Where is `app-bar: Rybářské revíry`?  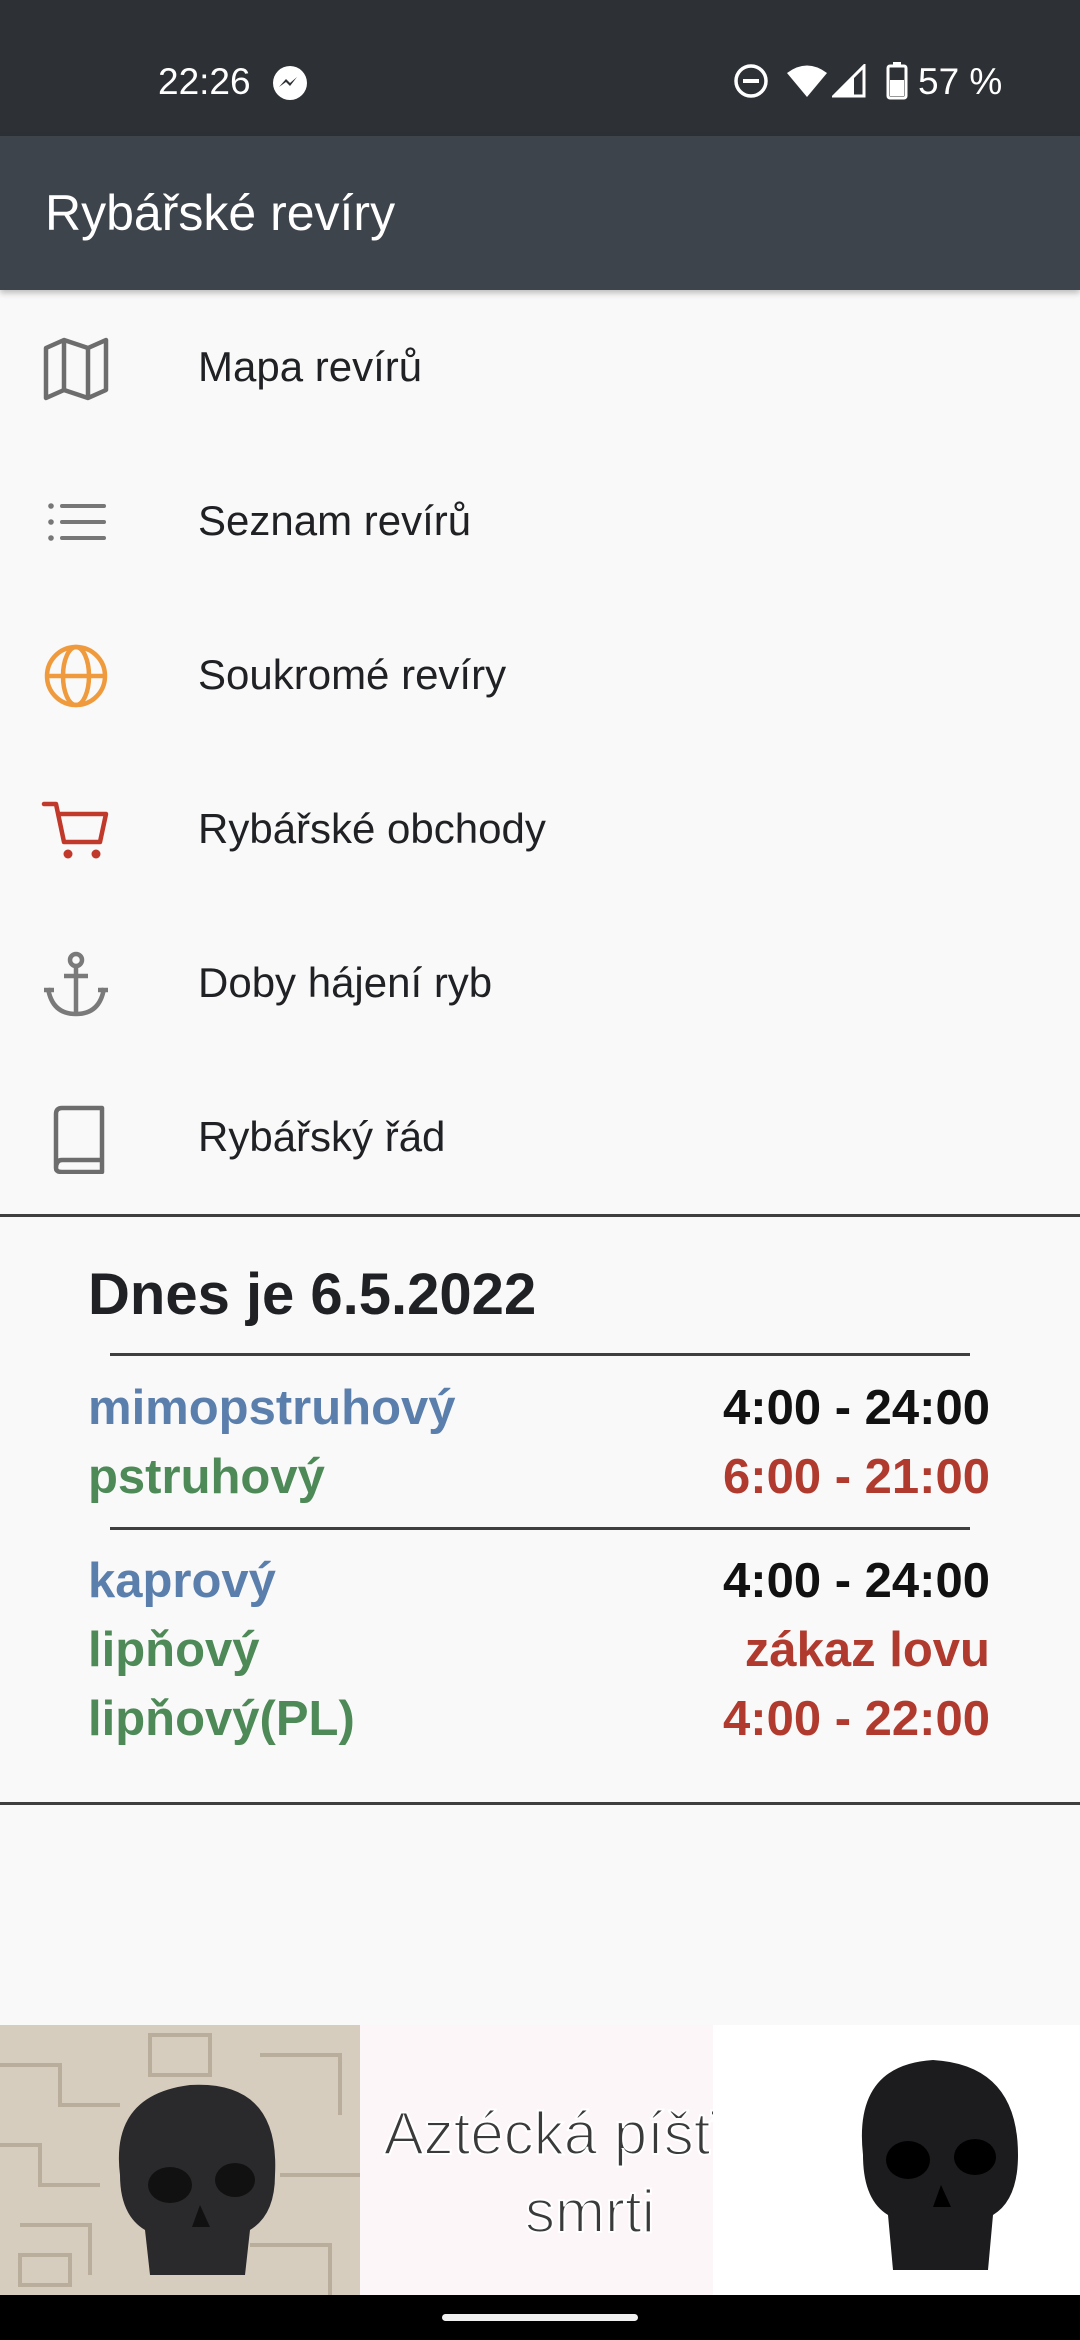 app-bar: Rybářské revíry is located at coordinates (540, 213).